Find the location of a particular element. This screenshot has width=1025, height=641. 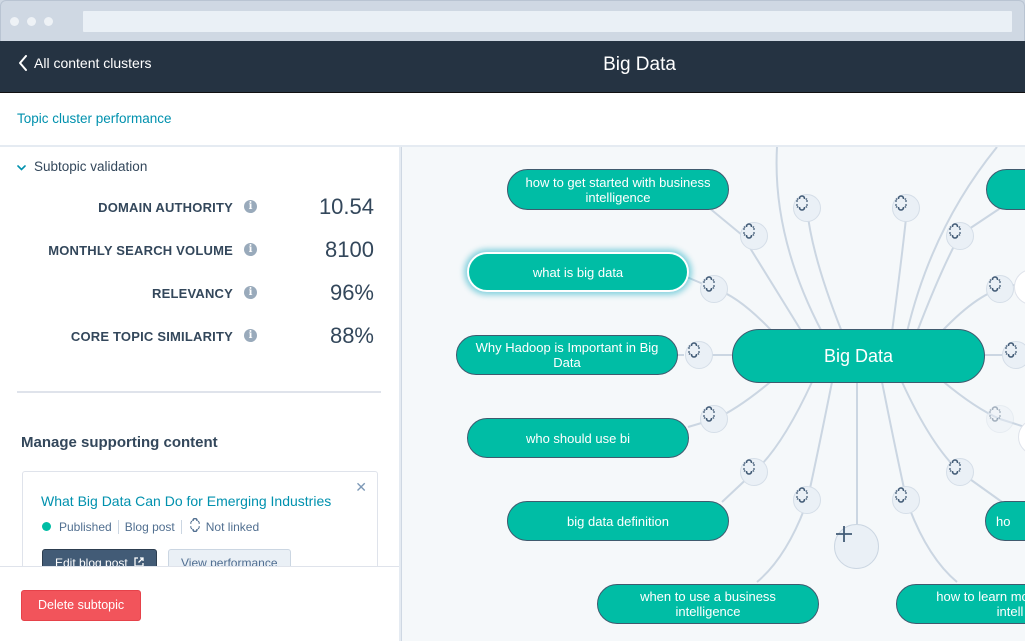

status-dot-icon is located at coordinates (46, 526).